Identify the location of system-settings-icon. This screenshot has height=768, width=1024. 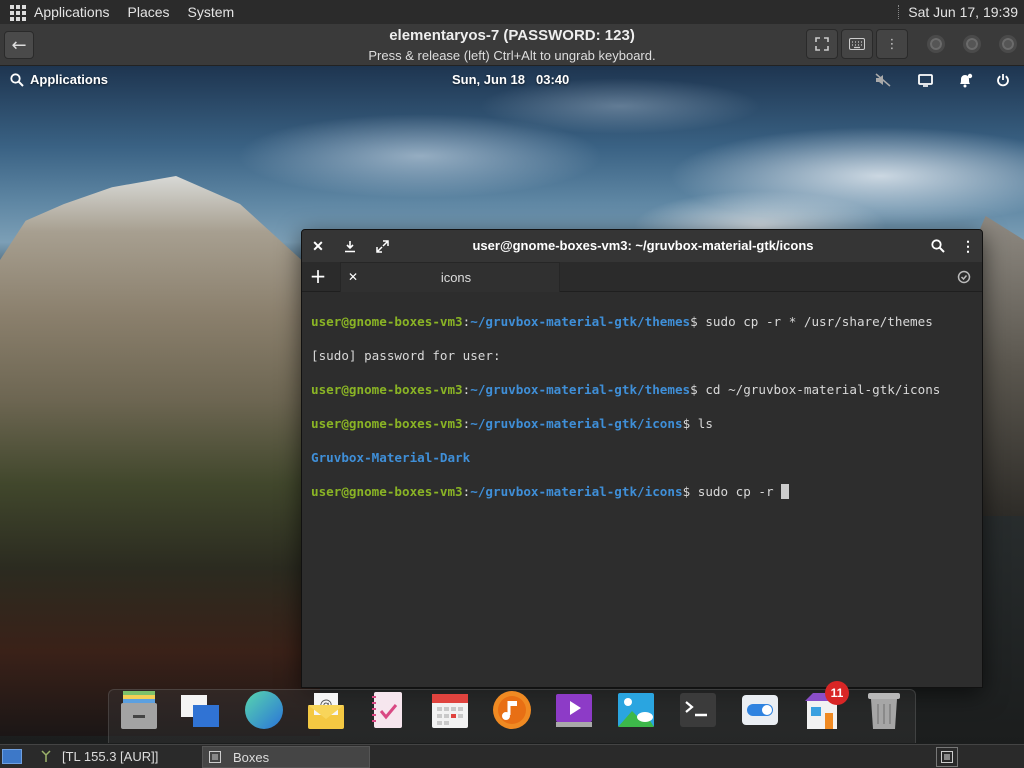
(760, 710).